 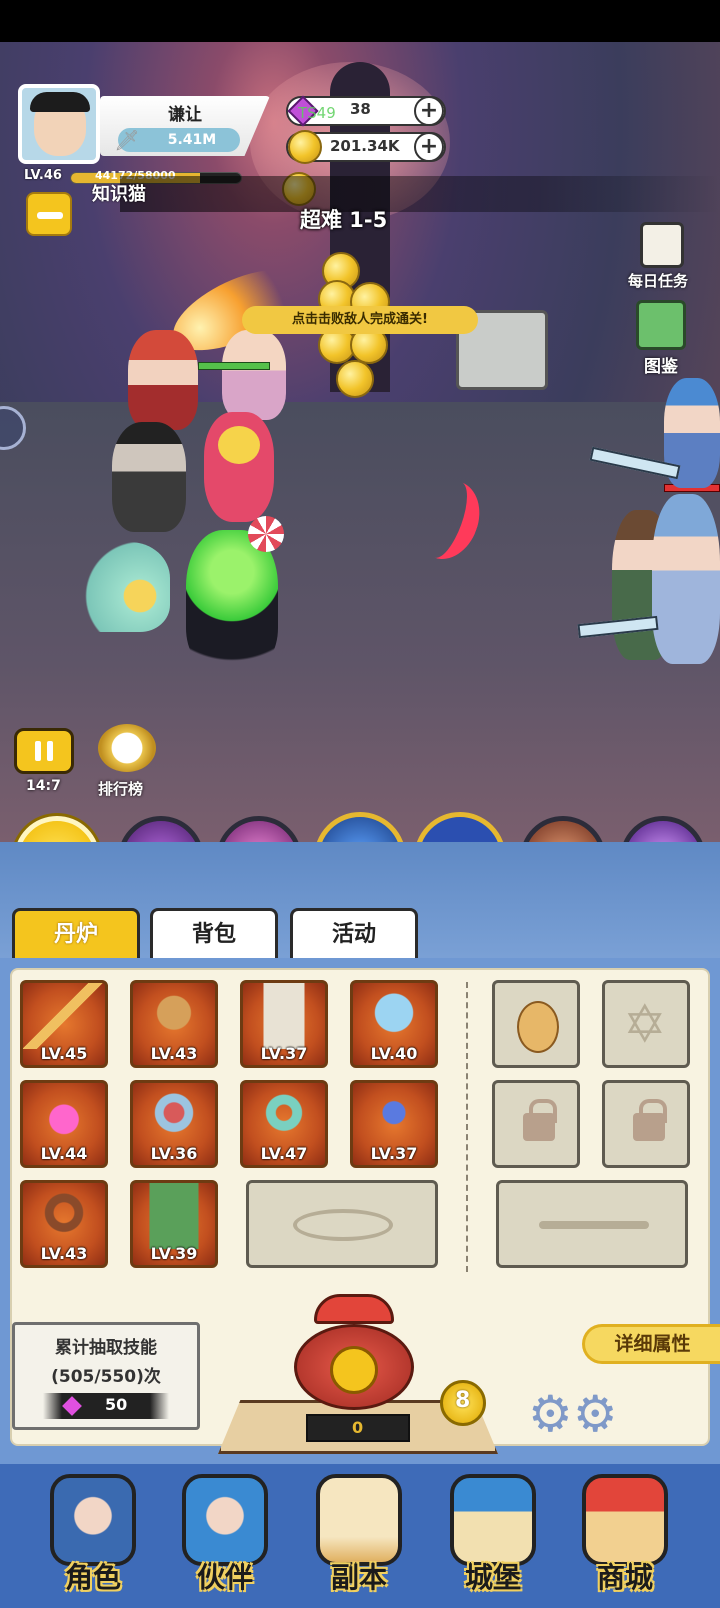 What do you see at coordinates (43, 175) in the screenshot?
I see `player-level: LV.46` at bounding box center [43, 175].